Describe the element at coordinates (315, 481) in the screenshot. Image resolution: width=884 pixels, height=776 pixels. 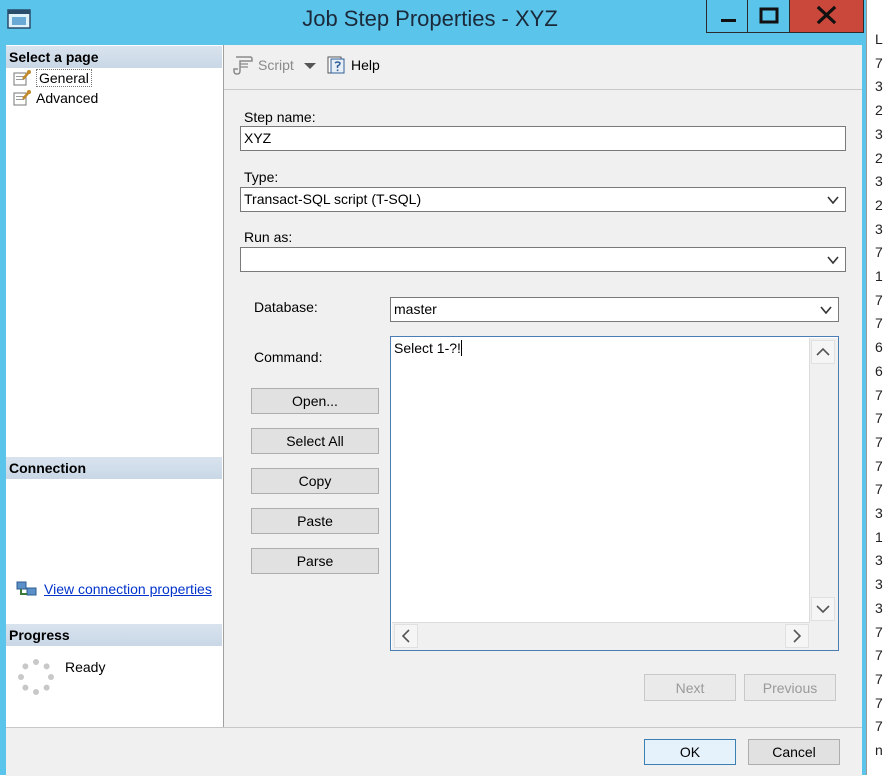
I see `copy-button: Copy` at that location.